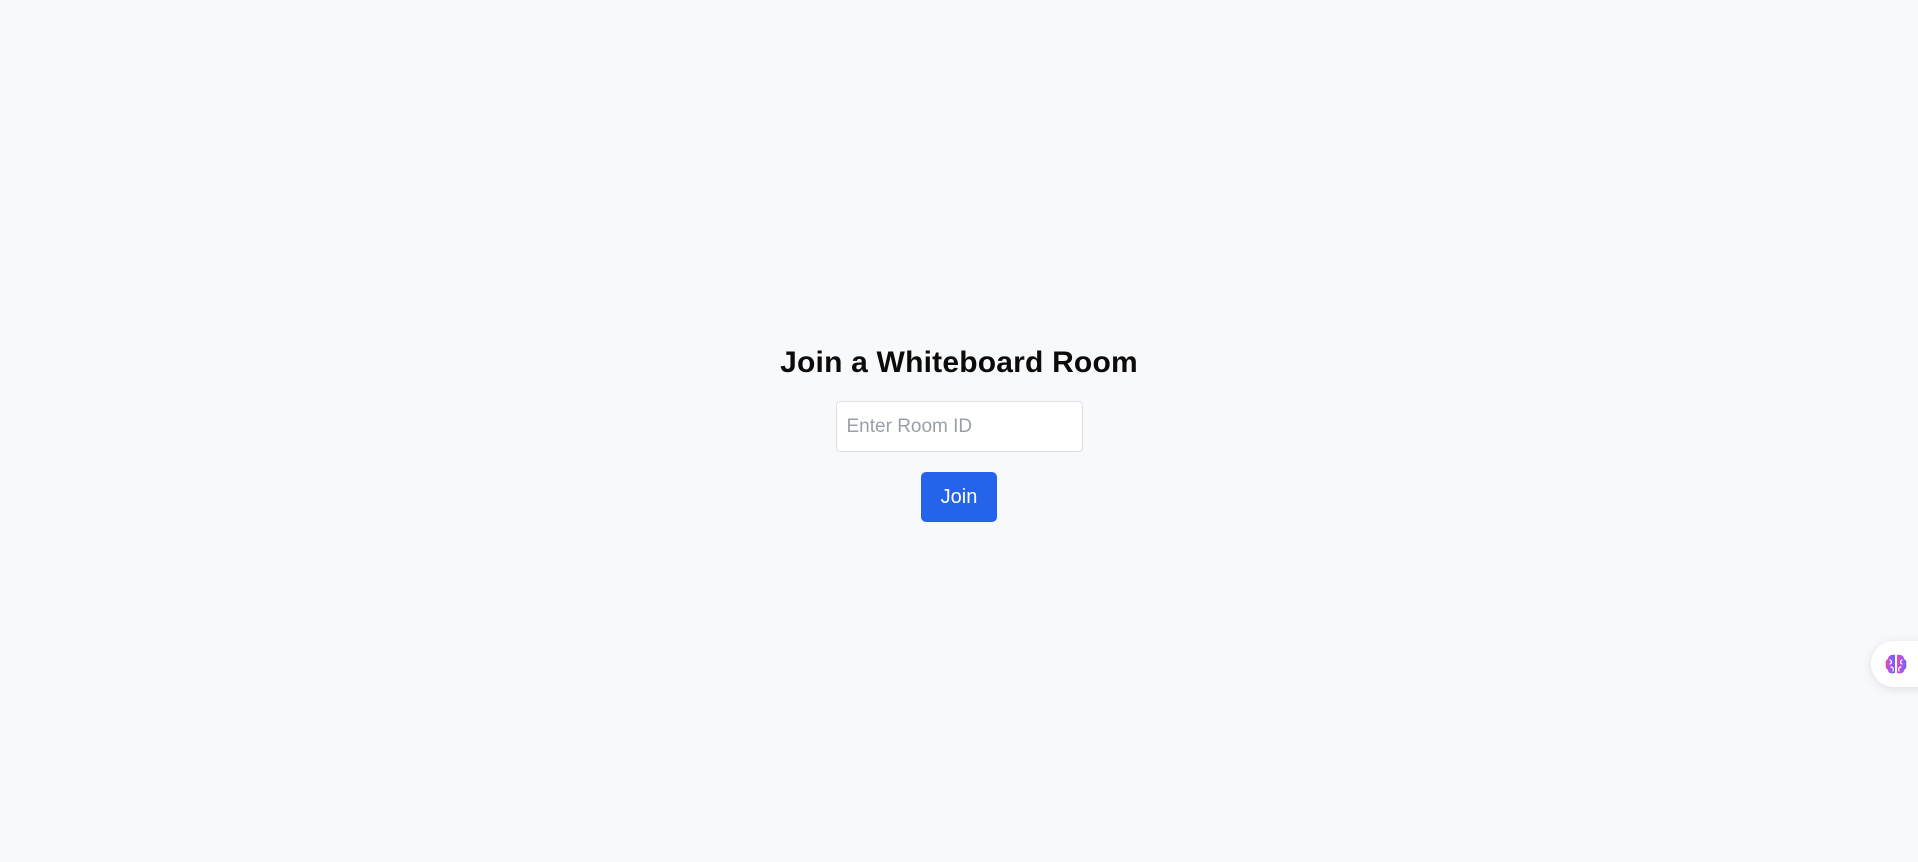  Describe the element at coordinates (959, 426) in the screenshot. I see `room-id-input` at that location.